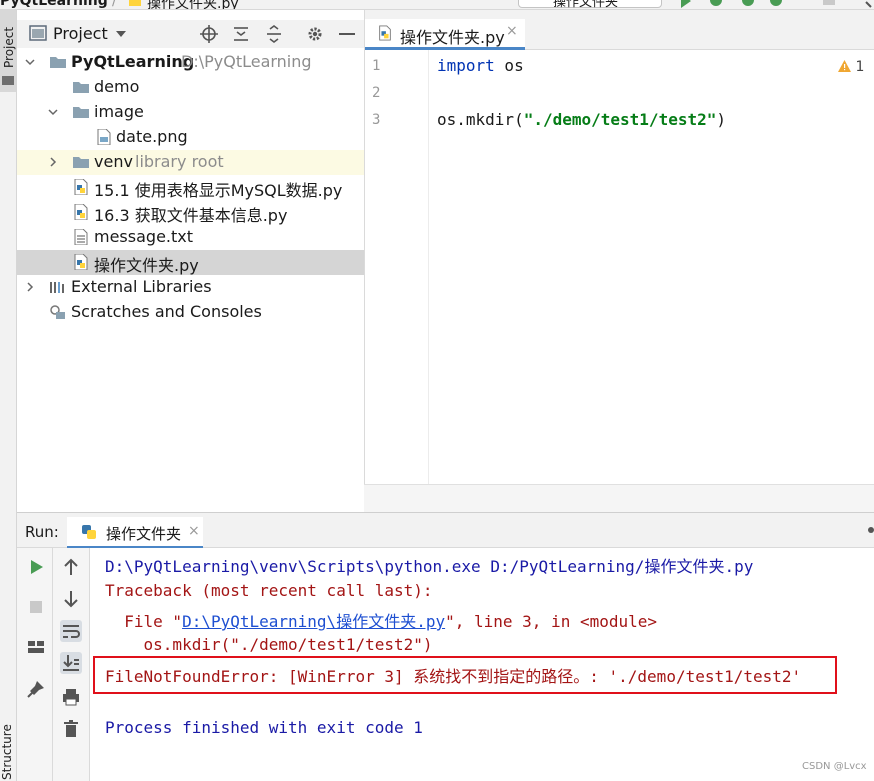 This screenshot has height=781, width=874. What do you see at coordinates (117, 86) in the screenshot?
I see `tree-item-label: demo` at bounding box center [117, 86].